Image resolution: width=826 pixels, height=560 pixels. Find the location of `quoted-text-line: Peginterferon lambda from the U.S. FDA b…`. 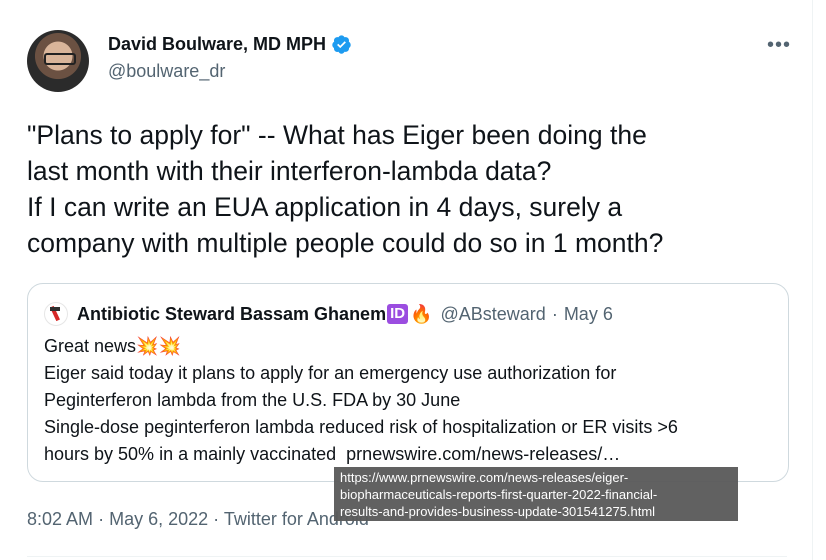

quoted-text-line: Peginterferon lambda from the U.S. FDA b… is located at coordinates (252, 400).